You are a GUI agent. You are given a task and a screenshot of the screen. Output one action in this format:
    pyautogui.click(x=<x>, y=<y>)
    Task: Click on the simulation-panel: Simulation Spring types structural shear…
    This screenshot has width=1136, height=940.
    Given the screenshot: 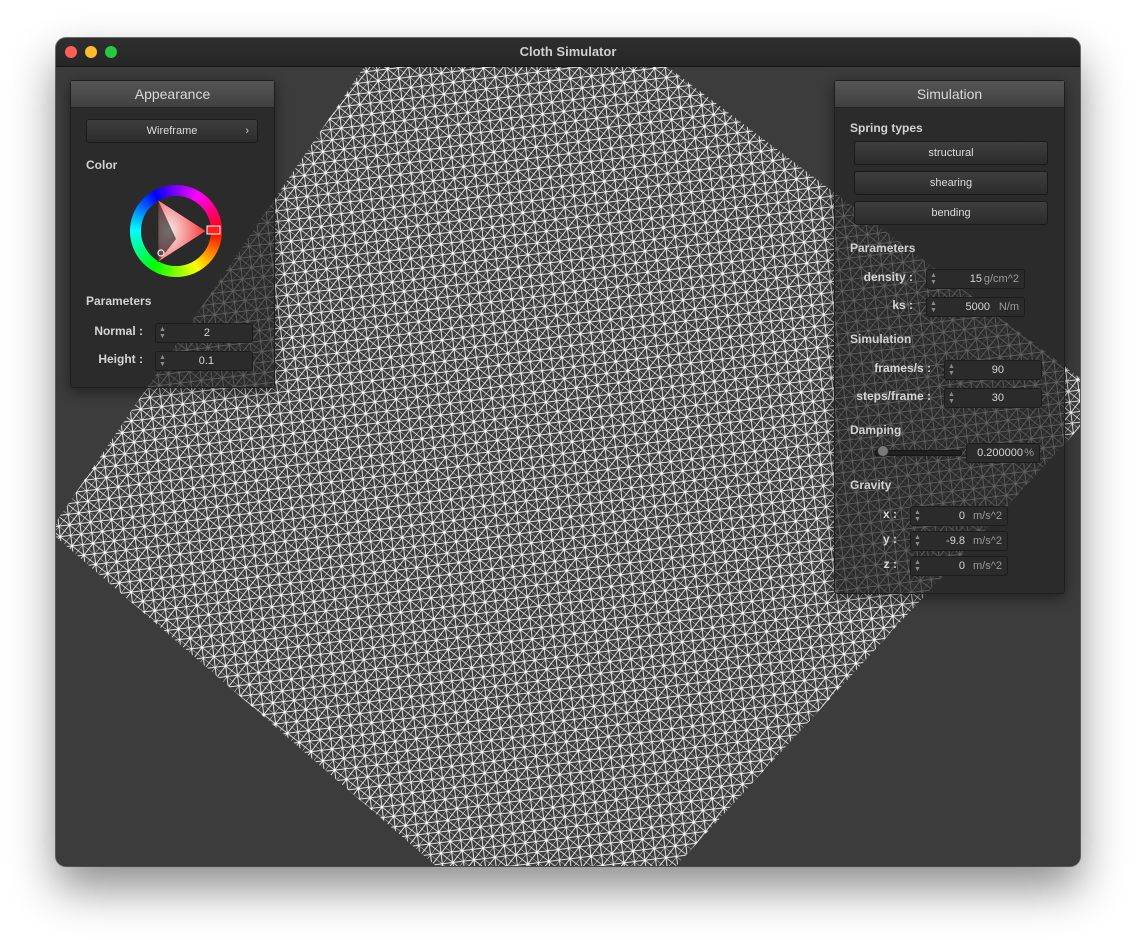 What is the action you would take?
    pyautogui.click(x=949, y=337)
    